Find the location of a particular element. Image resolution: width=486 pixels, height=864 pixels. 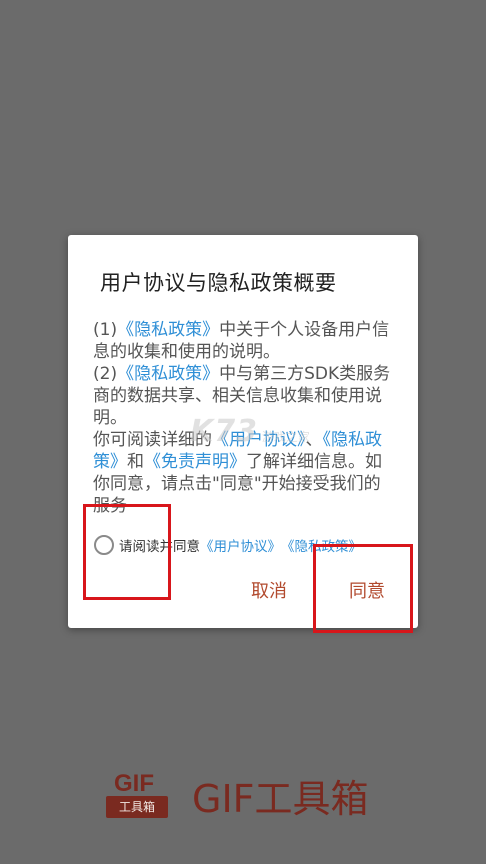

agree-button: 同意 is located at coordinates (367, 590).